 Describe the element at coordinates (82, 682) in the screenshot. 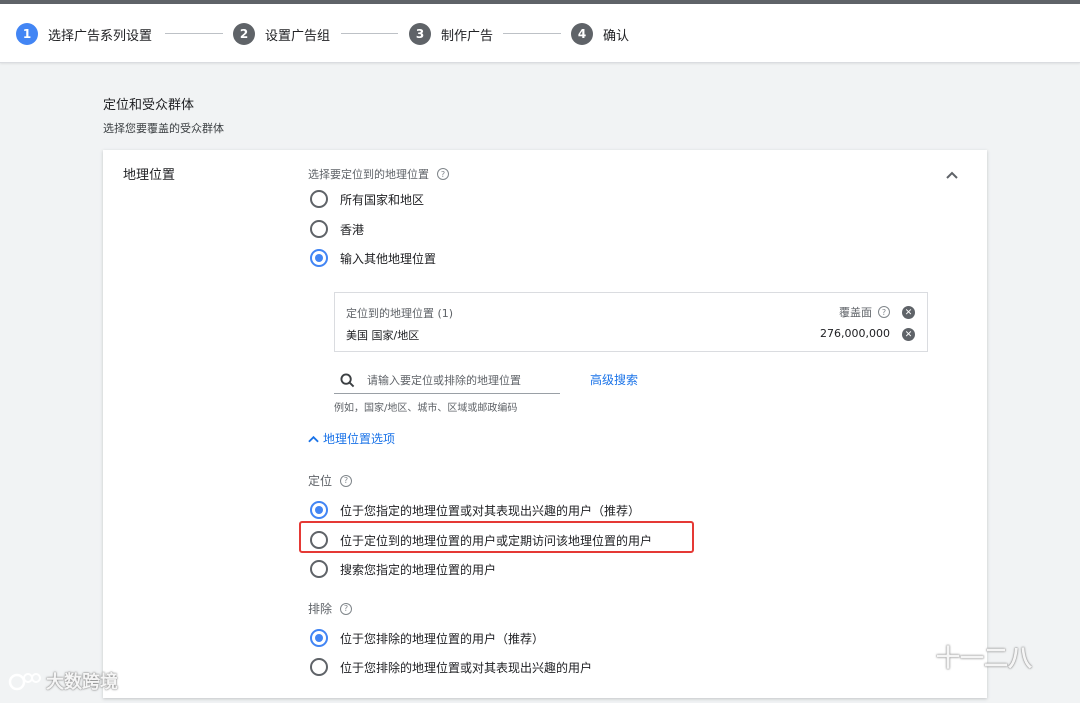

I see `watermark-left-text: 大数跨境` at that location.